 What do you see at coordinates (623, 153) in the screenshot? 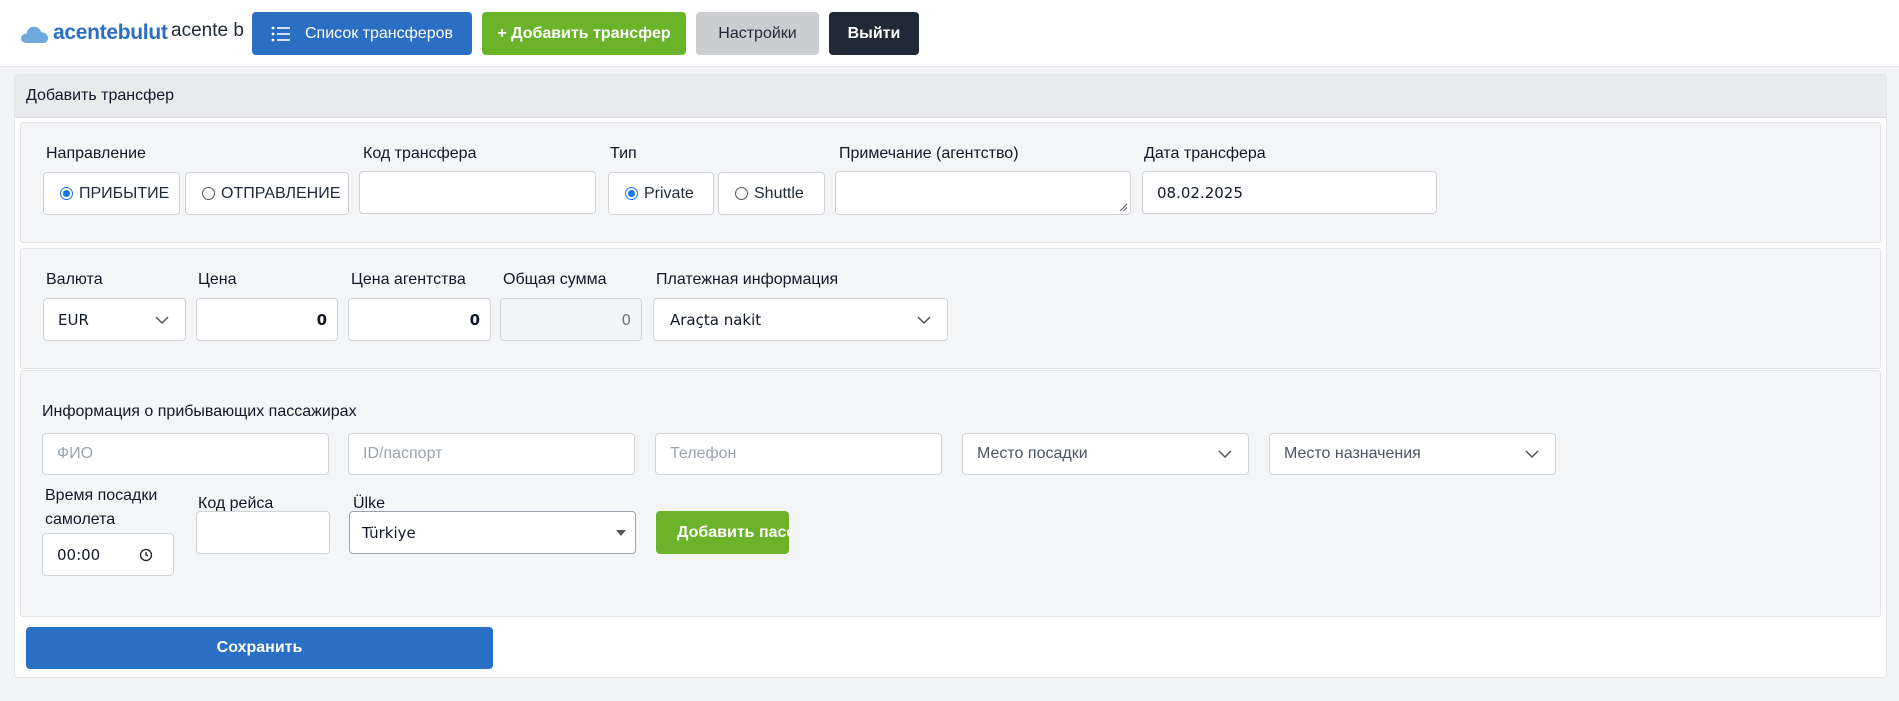
I see `type-label: Тип` at bounding box center [623, 153].